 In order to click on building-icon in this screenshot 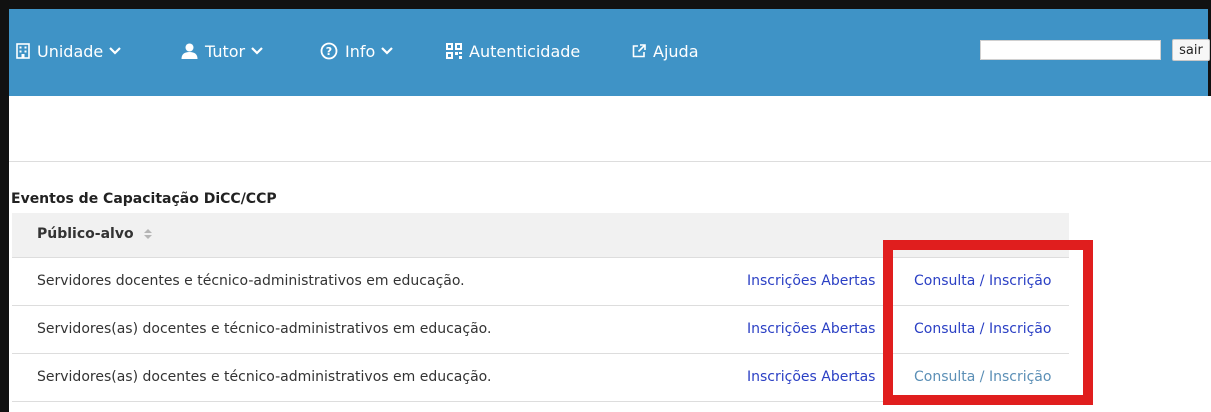, I will do `click(23, 51)`.